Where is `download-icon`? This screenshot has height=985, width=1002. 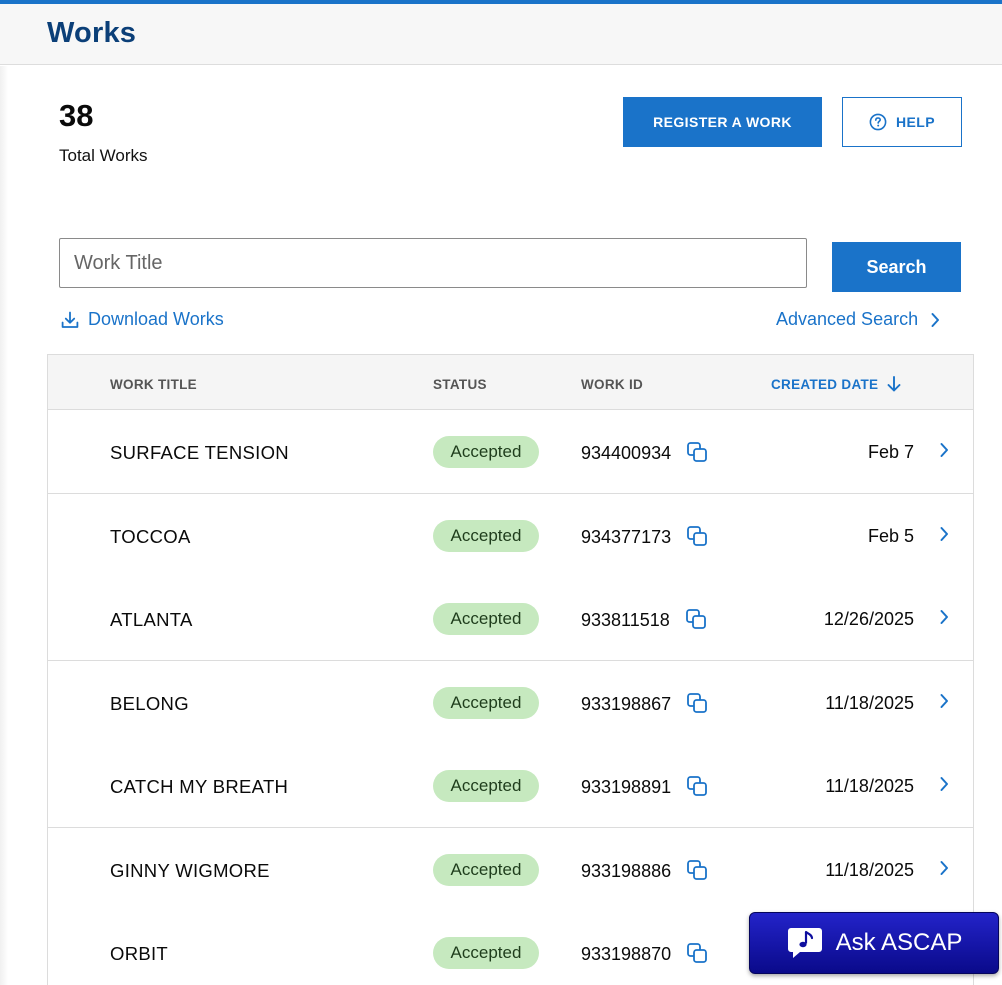
download-icon is located at coordinates (70, 320).